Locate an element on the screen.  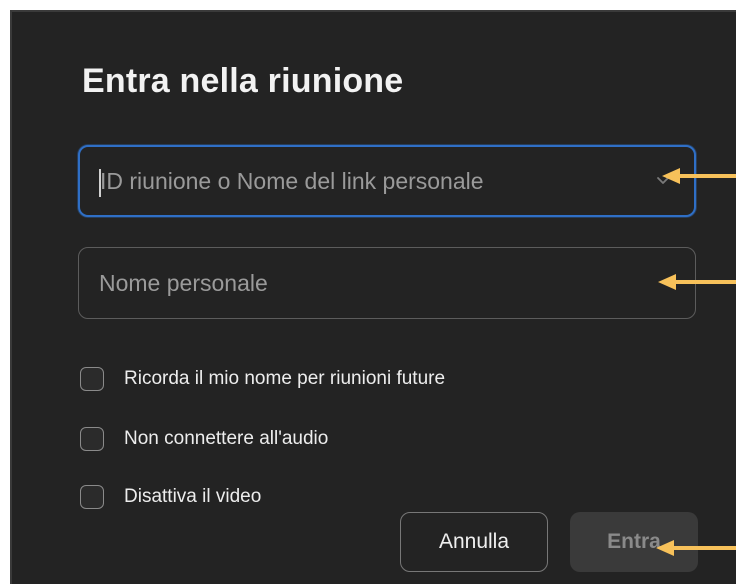
meeting-id-field is located at coordinates (387, 181).